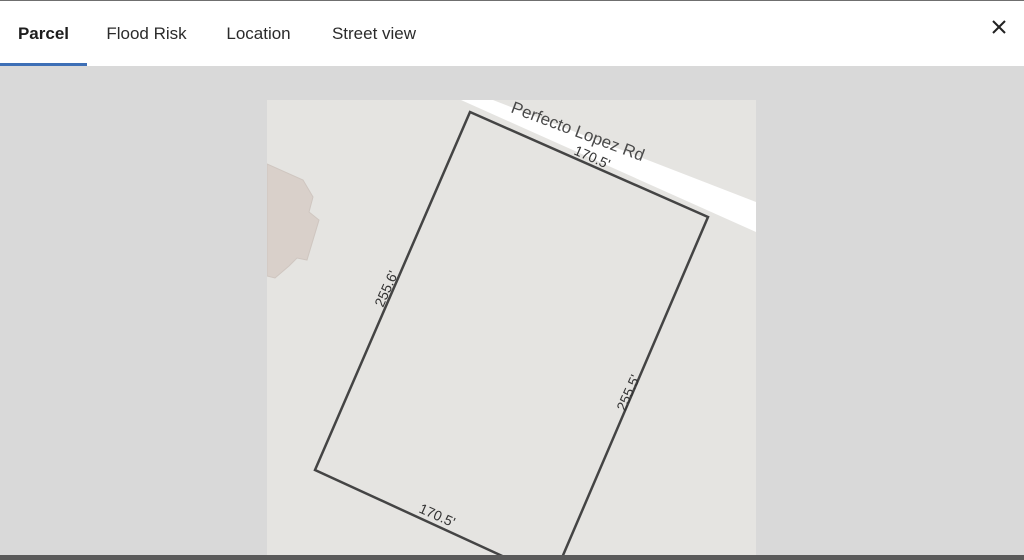 Image resolution: width=1024 pixels, height=560 pixels. What do you see at coordinates (146, 33) in the screenshot?
I see `tab-flood-risk: Flood Risk` at bounding box center [146, 33].